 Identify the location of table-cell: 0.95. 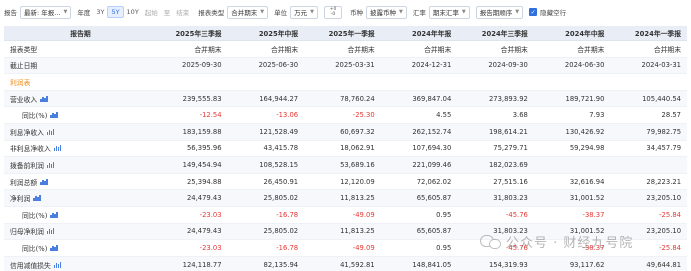
(444, 247).